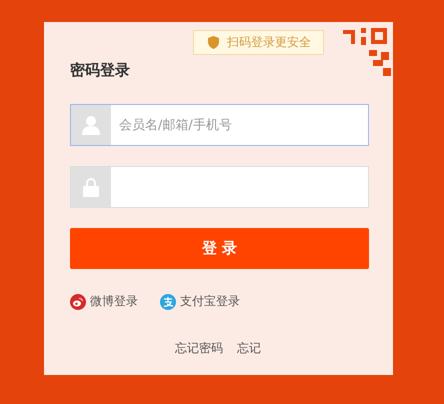 This screenshot has width=444, height=404. Describe the element at coordinates (239, 125) in the screenshot. I see `username-input: 会员名/邮箱/手机号` at that location.